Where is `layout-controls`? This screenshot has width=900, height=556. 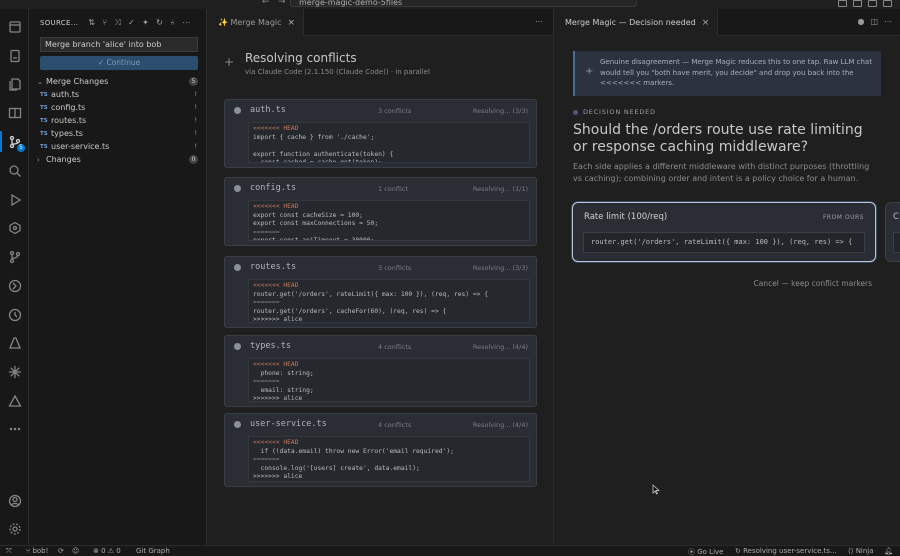
layout-controls is located at coordinates (865, 3).